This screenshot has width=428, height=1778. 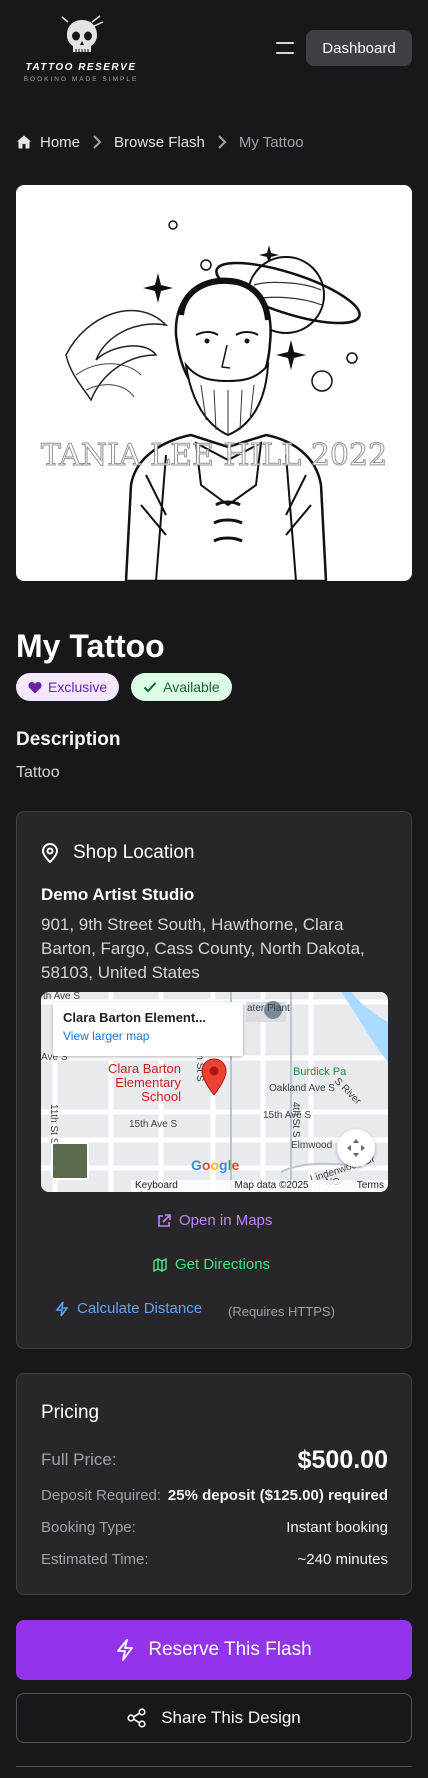 What do you see at coordinates (285, 43) in the screenshot?
I see `hamburger-icon` at bounding box center [285, 43].